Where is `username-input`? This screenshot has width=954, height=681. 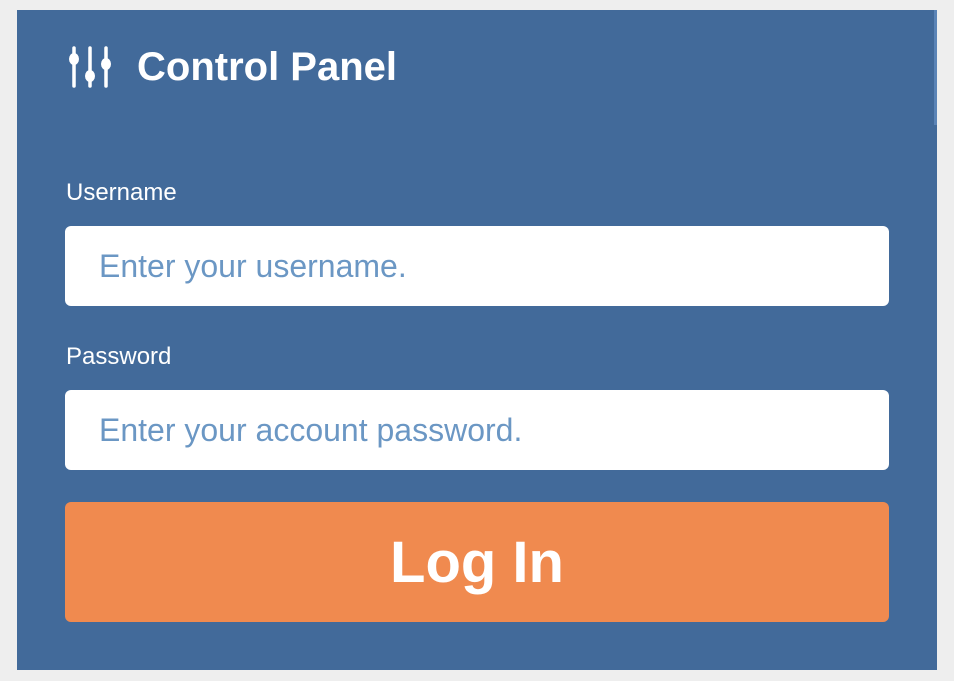 username-input is located at coordinates (477, 266).